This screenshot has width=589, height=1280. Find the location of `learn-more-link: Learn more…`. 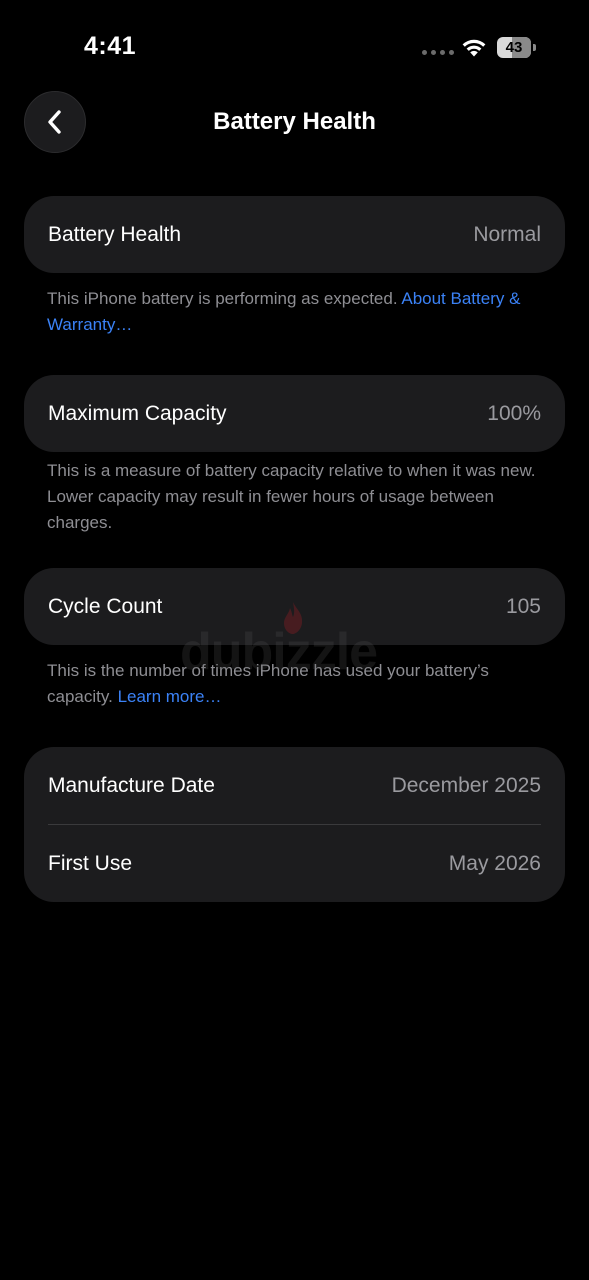

learn-more-link: Learn more… is located at coordinates (170, 696).